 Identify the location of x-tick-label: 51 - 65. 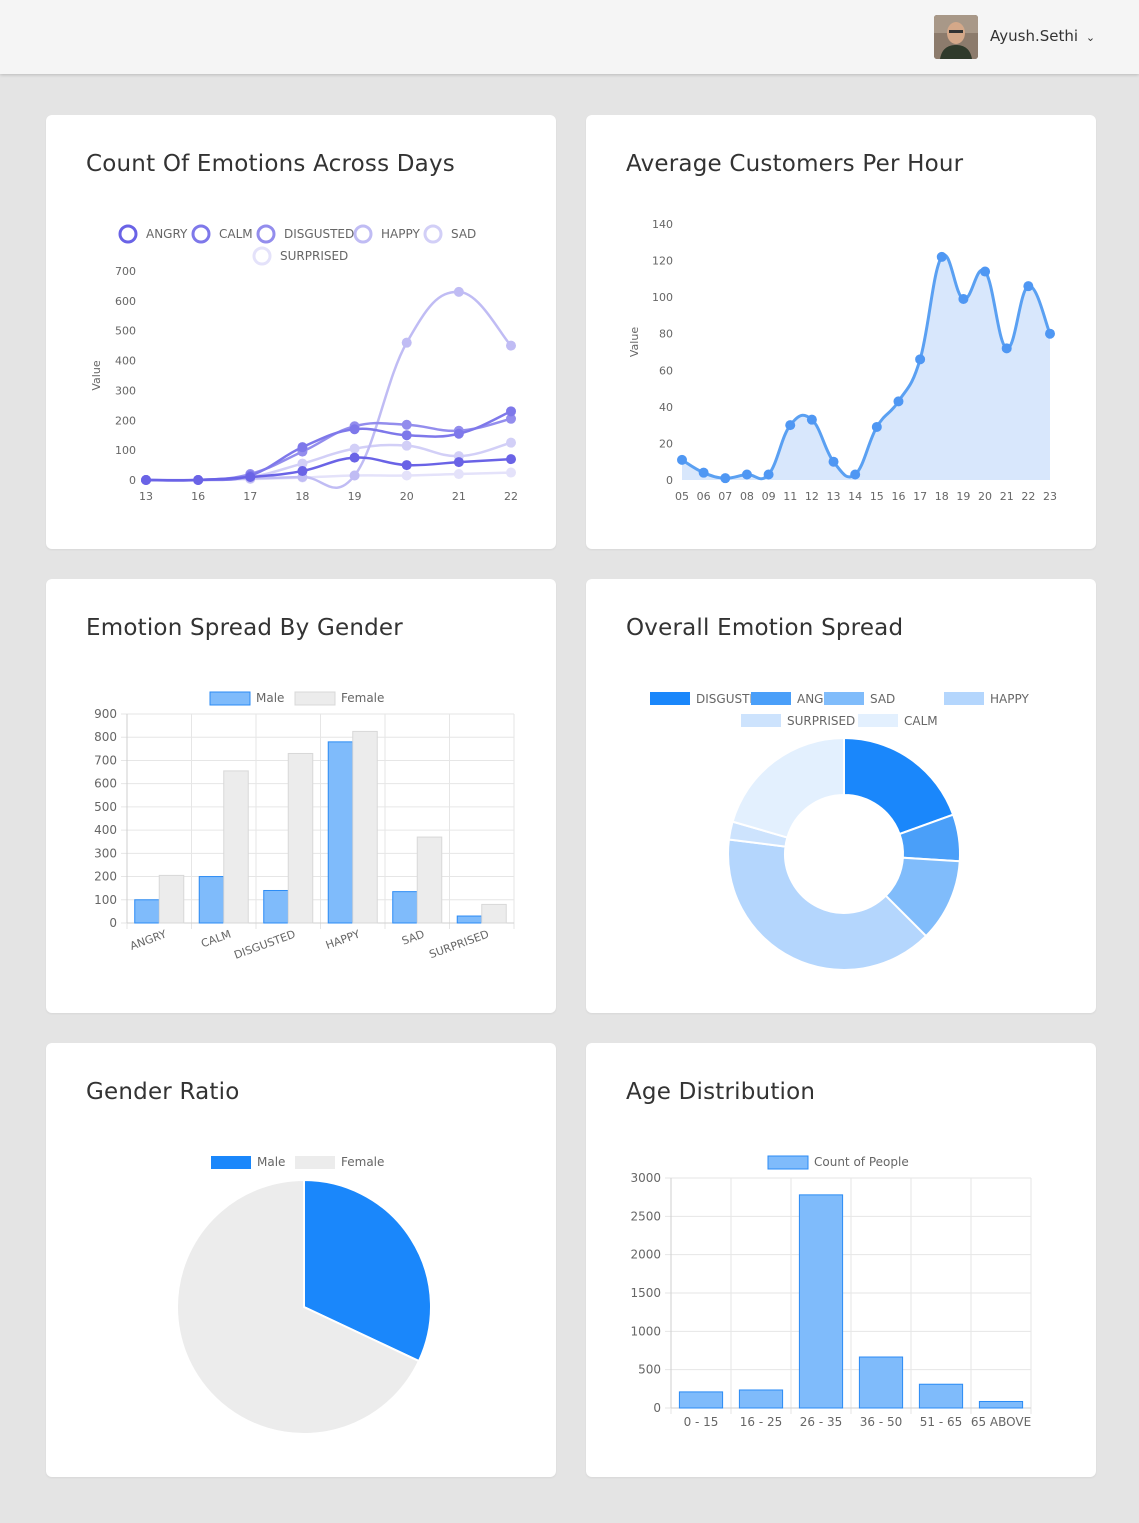
(941, 1422).